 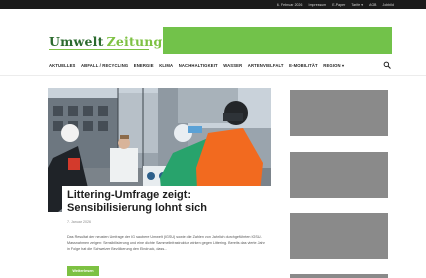 I want to click on logo-text-umwelt: Umwelt, so click(x=76, y=41).